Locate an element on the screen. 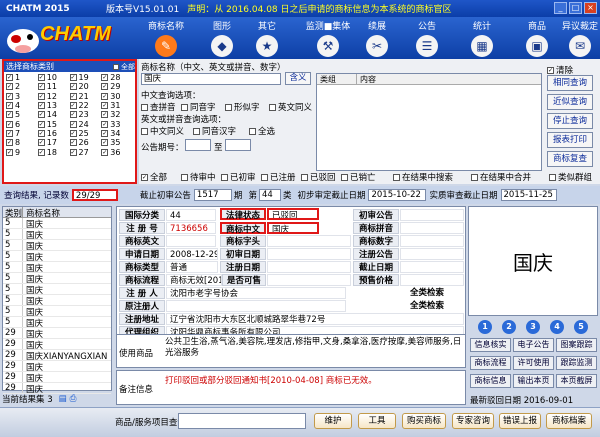 This screenshot has height=437, width=600. minimize-icon: _ is located at coordinates (560, 8).